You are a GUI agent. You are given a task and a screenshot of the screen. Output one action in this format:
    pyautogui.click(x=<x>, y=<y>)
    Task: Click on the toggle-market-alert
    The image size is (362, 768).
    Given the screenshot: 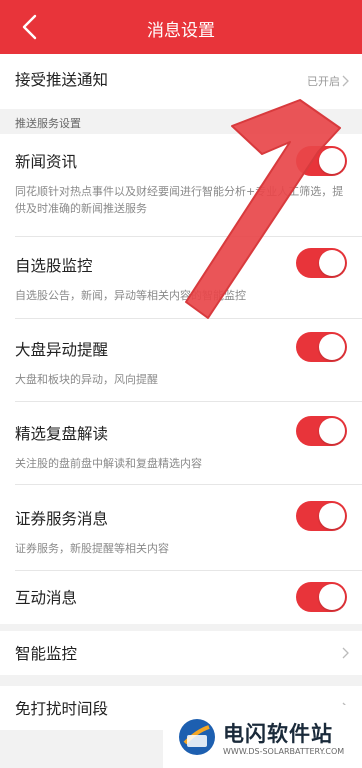 What is the action you would take?
    pyautogui.click(x=321, y=347)
    